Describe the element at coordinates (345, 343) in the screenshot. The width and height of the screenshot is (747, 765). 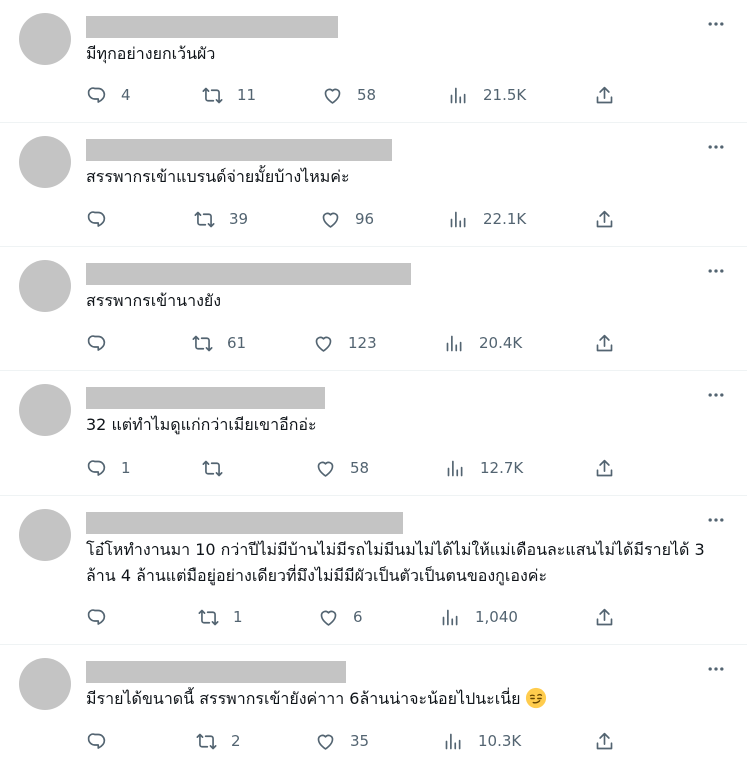
I see `like-button: 123` at that location.